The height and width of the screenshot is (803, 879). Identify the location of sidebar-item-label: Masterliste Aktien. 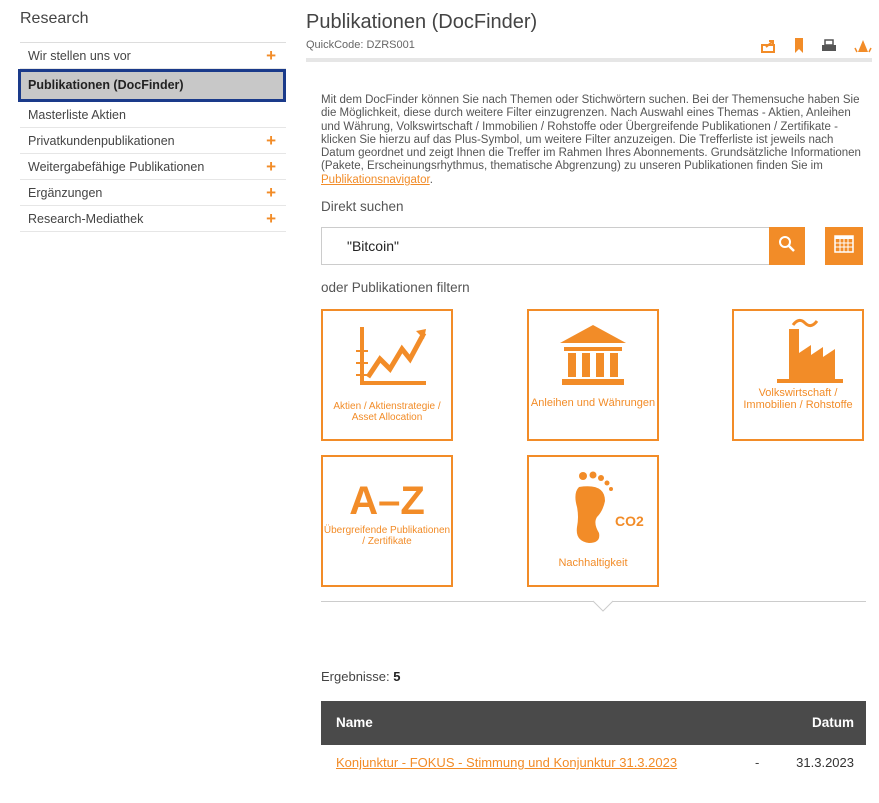
(77, 115).